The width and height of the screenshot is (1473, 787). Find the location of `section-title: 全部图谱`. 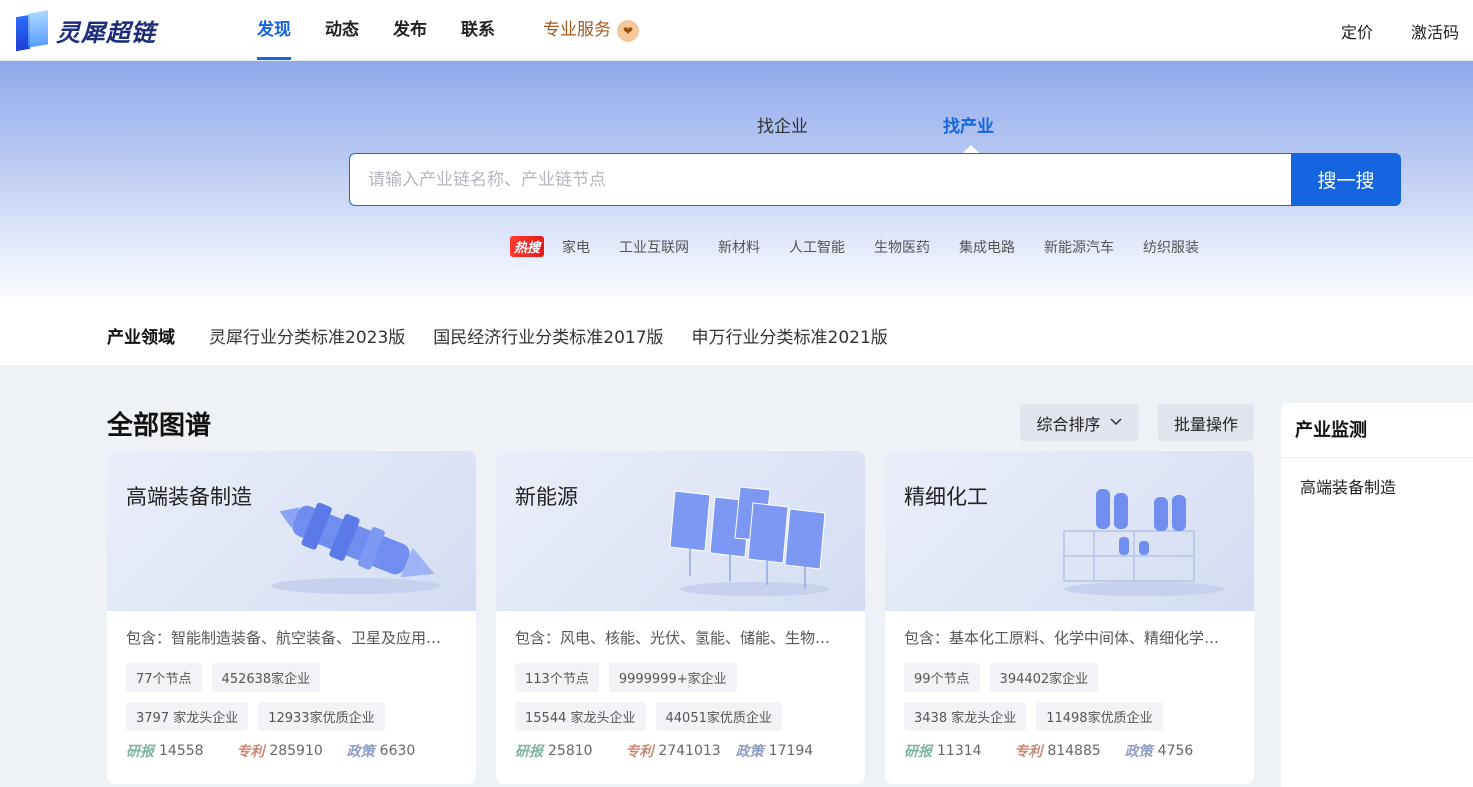

section-title: 全部图谱 is located at coordinates (159, 426).